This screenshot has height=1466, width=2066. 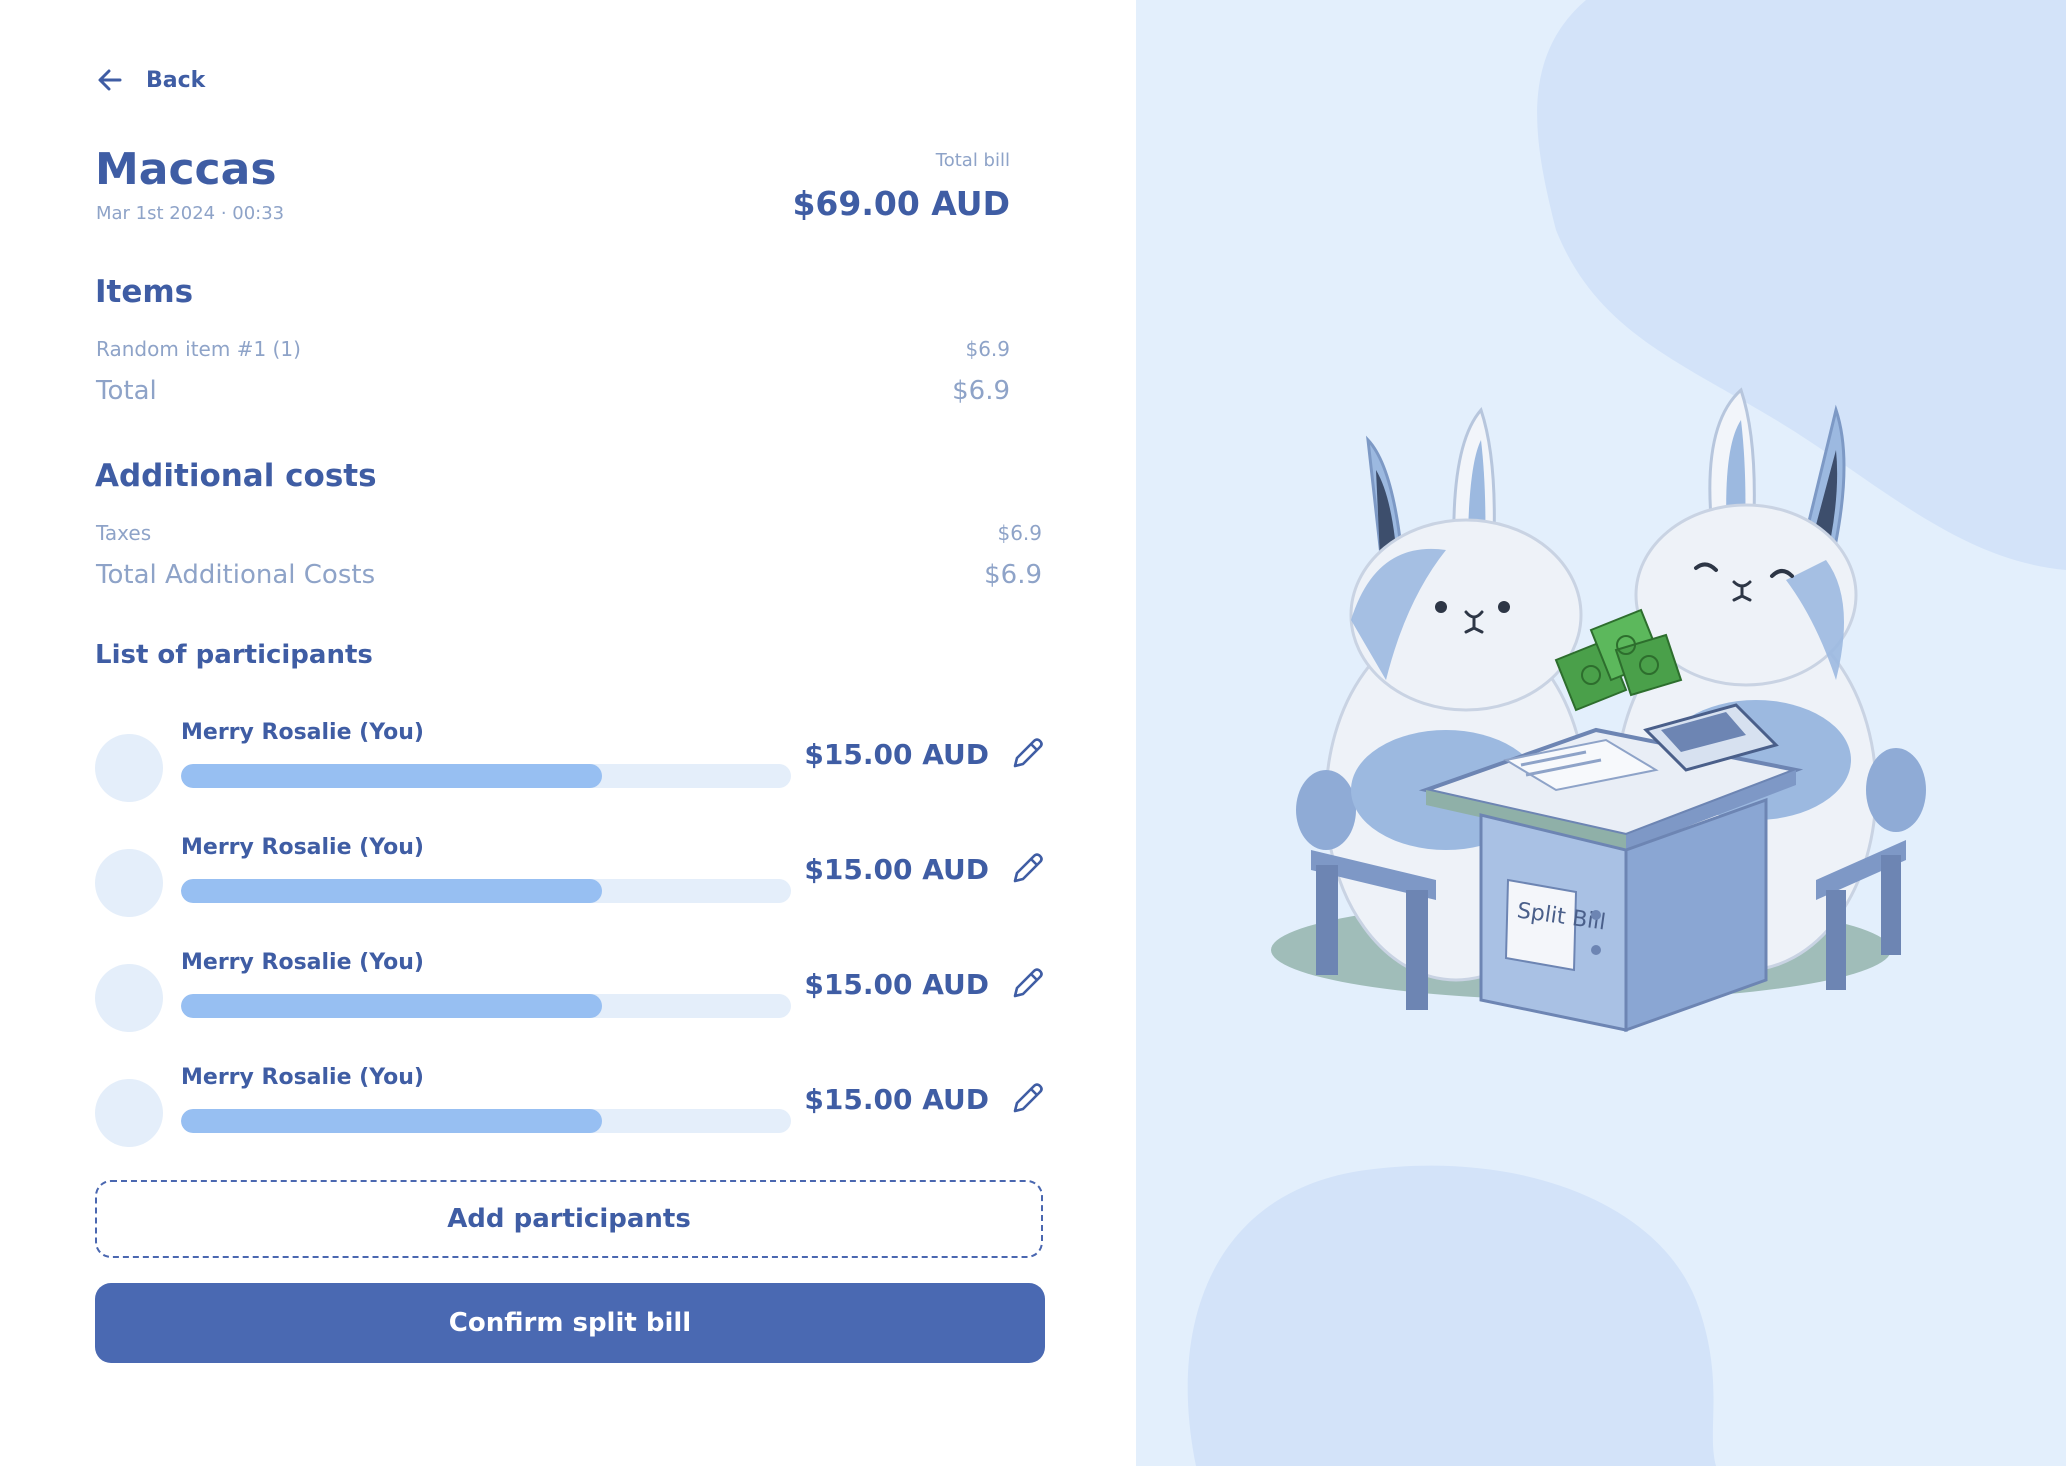 What do you see at coordinates (110, 80) in the screenshot?
I see `arrow-left-icon` at bounding box center [110, 80].